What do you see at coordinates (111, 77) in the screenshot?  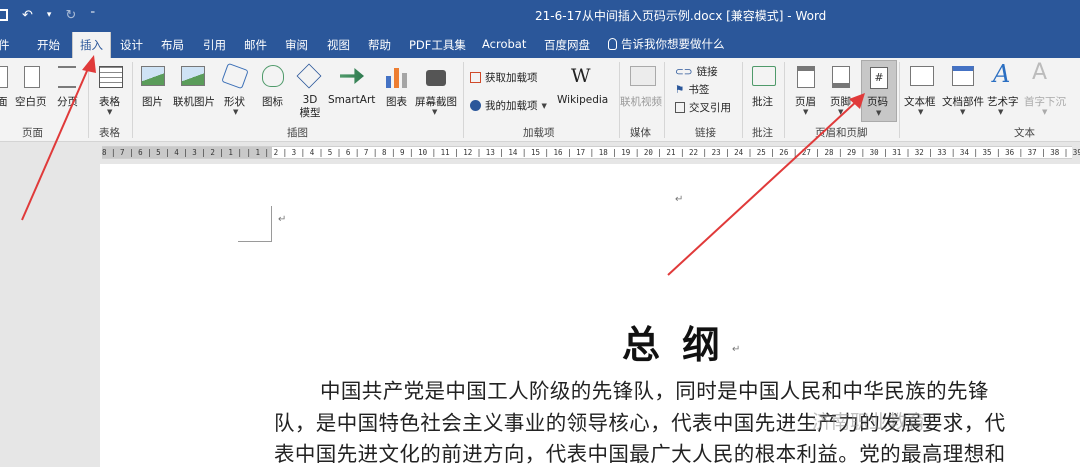 I see `table-icon` at bounding box center [111, 77].